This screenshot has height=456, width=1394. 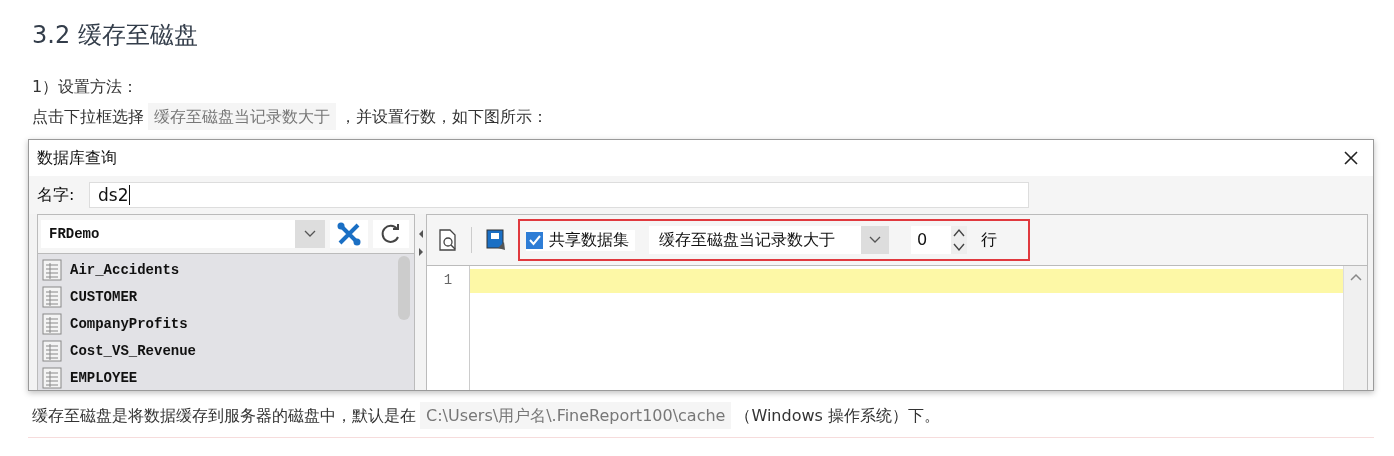 I want to click on crossed-tools-icon, so click(x=349, y=234).